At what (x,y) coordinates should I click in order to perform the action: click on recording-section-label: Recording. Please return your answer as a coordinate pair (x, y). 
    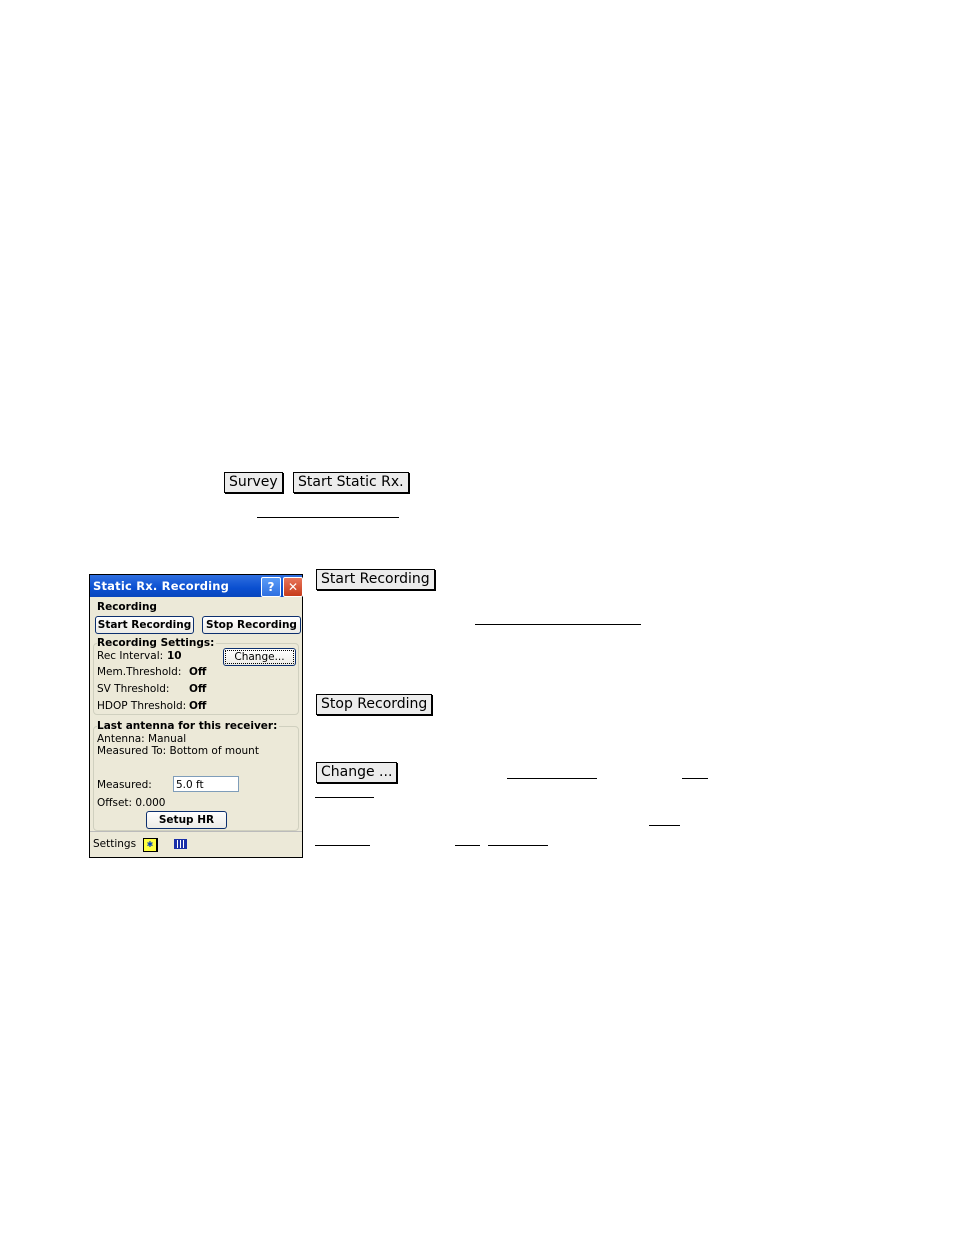
    Looking at the image, I should click on (127, 607).